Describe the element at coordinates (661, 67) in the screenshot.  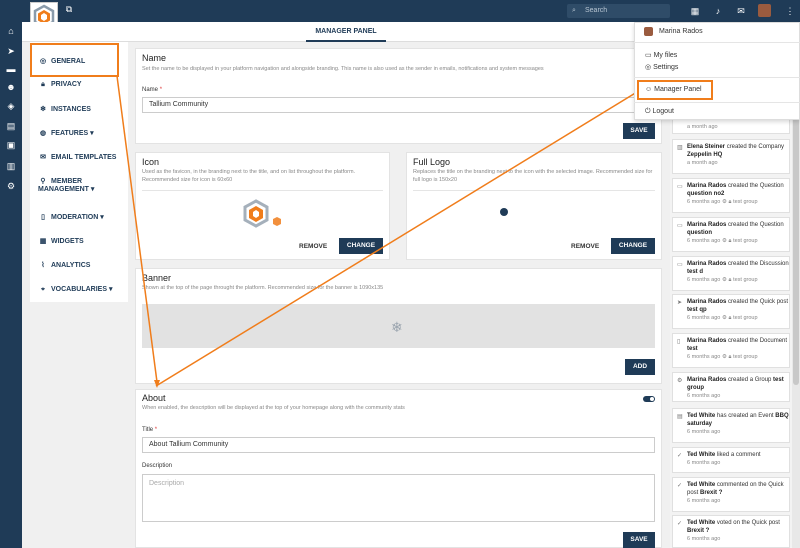
I see `dropdown-settings: ◎ Settings` at that location.